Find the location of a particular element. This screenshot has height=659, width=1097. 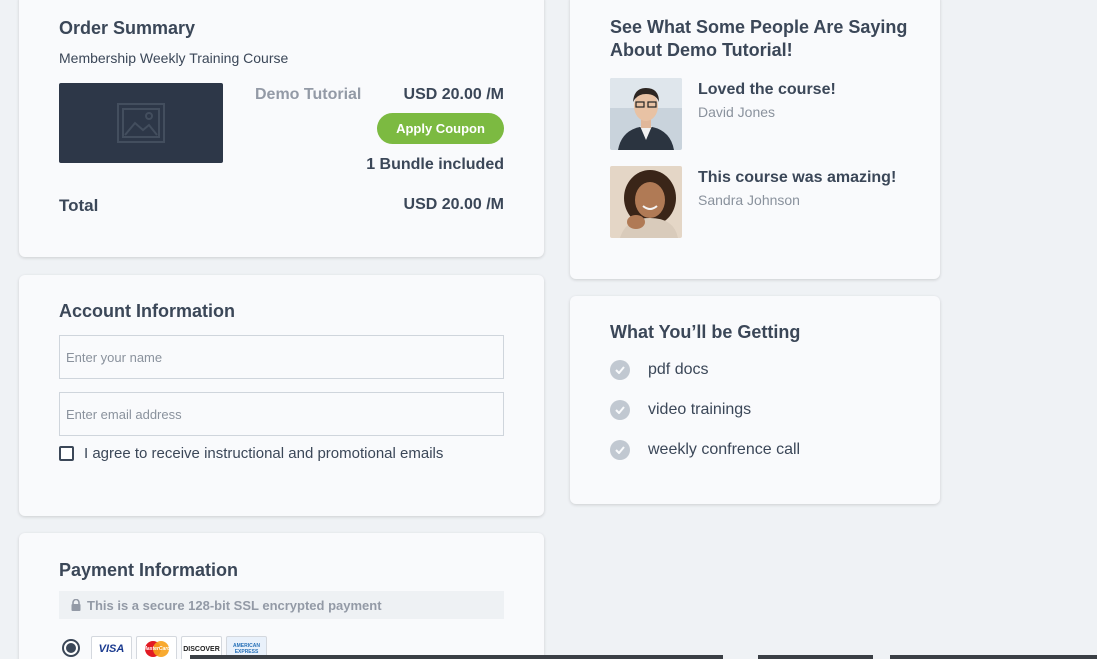

mastercard-logo: MasterCard is located at coordinates (156, 647).